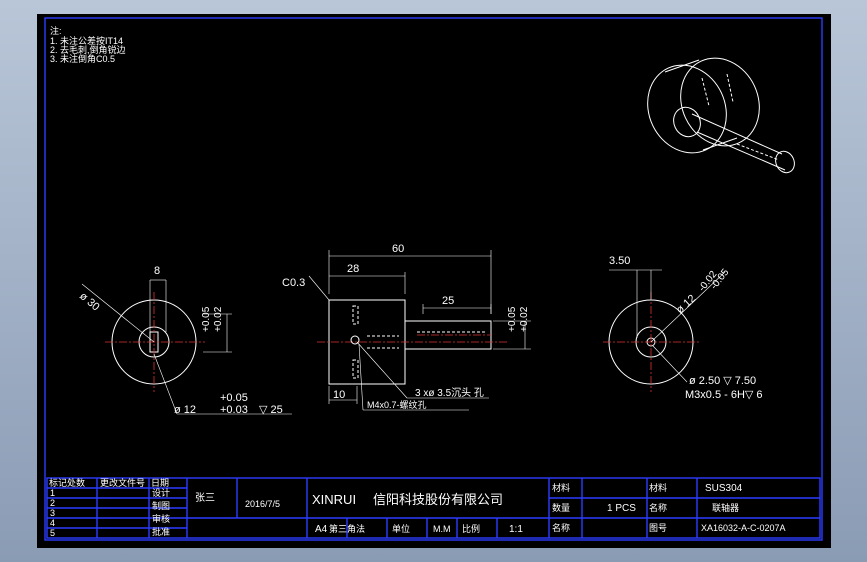 Image resolution: width=867 pixels, height=562 pixels. I want to click on scale-label: 比例, so click(471, 528).